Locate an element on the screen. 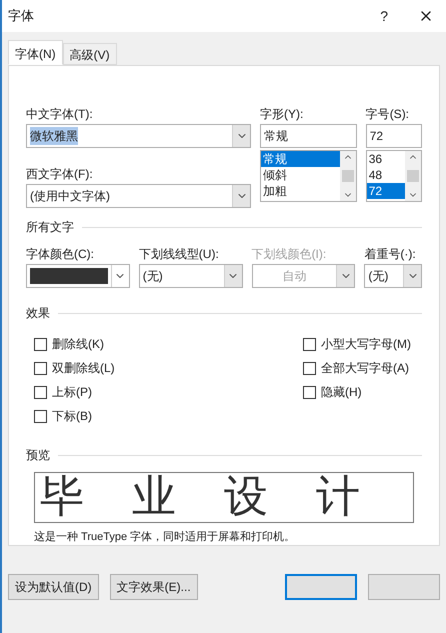 The image size is (446, 633). help-button: ? is located at coordinates (384, 16).